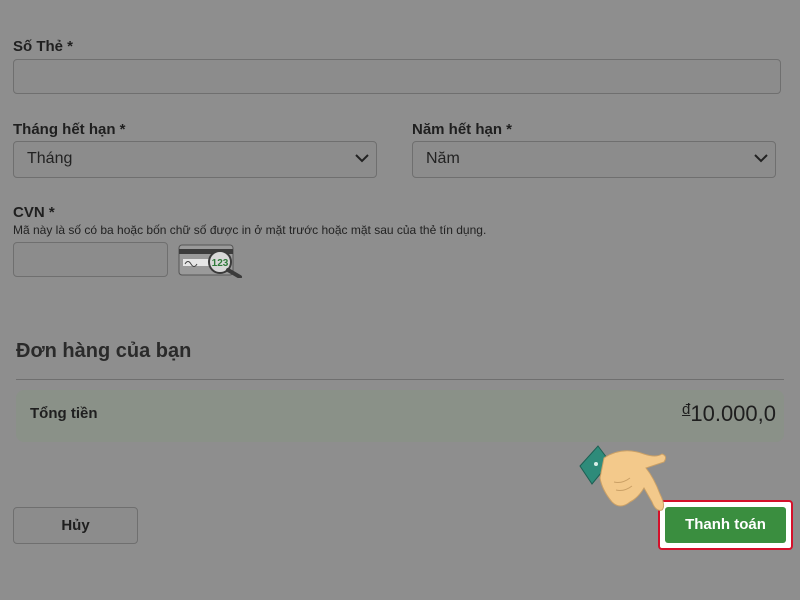 The height and width of the screenshot is (600, 800). What do you see at coordinates (220, 263) in the screenshot?
I see `cvn-icon-text: 123` at bounding box center [220, 263].